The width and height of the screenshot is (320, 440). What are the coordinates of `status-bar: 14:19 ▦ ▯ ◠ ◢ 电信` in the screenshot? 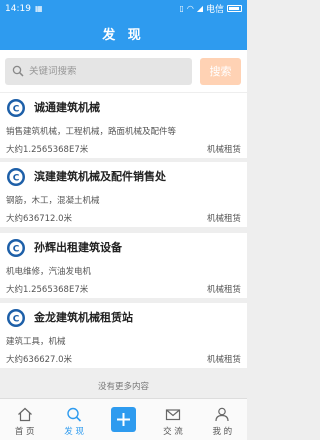 It's located at (123, 8).